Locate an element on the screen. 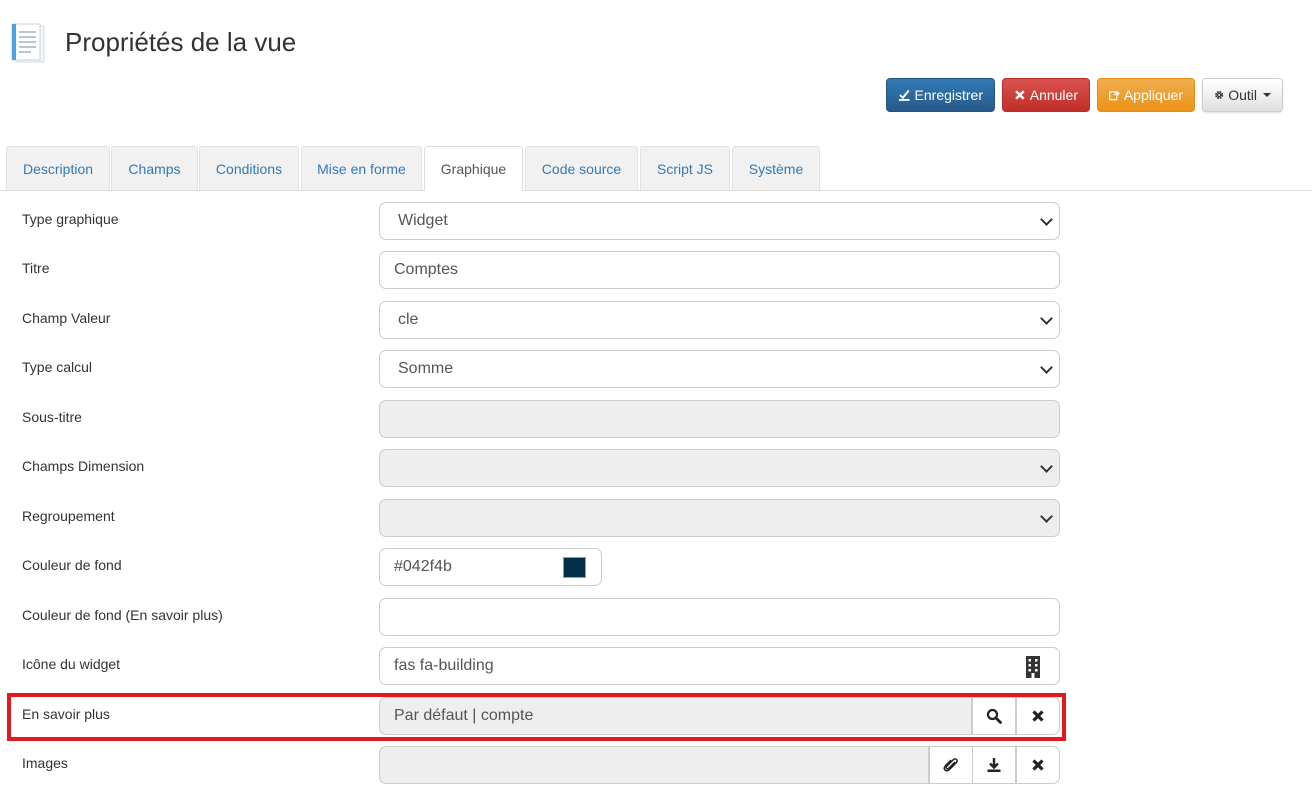 The width and height of the screenshot is (1312, 803). tab-description: Description is located at coordinates (58, 168).